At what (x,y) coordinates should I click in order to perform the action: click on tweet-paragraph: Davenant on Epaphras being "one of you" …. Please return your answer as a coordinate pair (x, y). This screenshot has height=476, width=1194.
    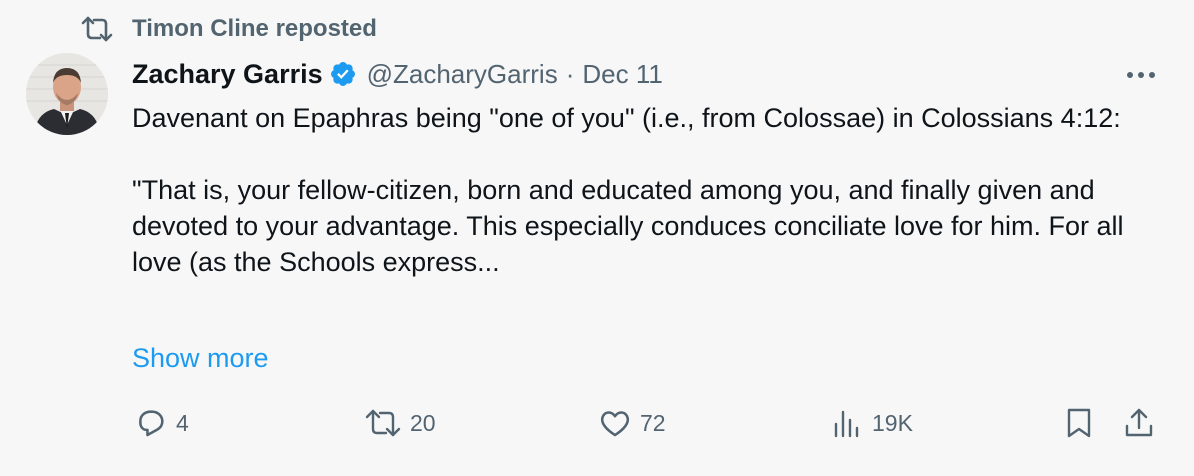
    Looking at the image, I should click on (626, 118).